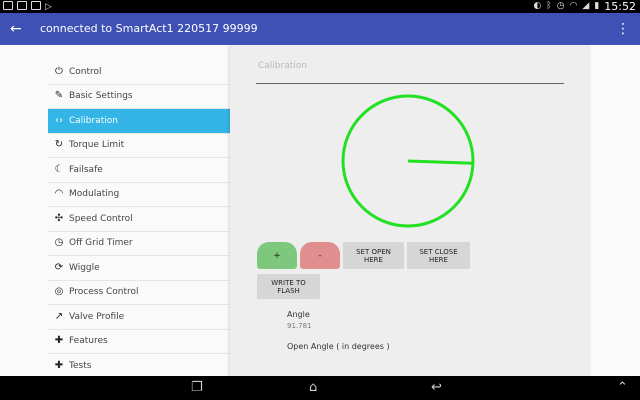 The height and width of the screenshot is (400, 640). I want to click on power-icon: ⏻, so click(59, 71).